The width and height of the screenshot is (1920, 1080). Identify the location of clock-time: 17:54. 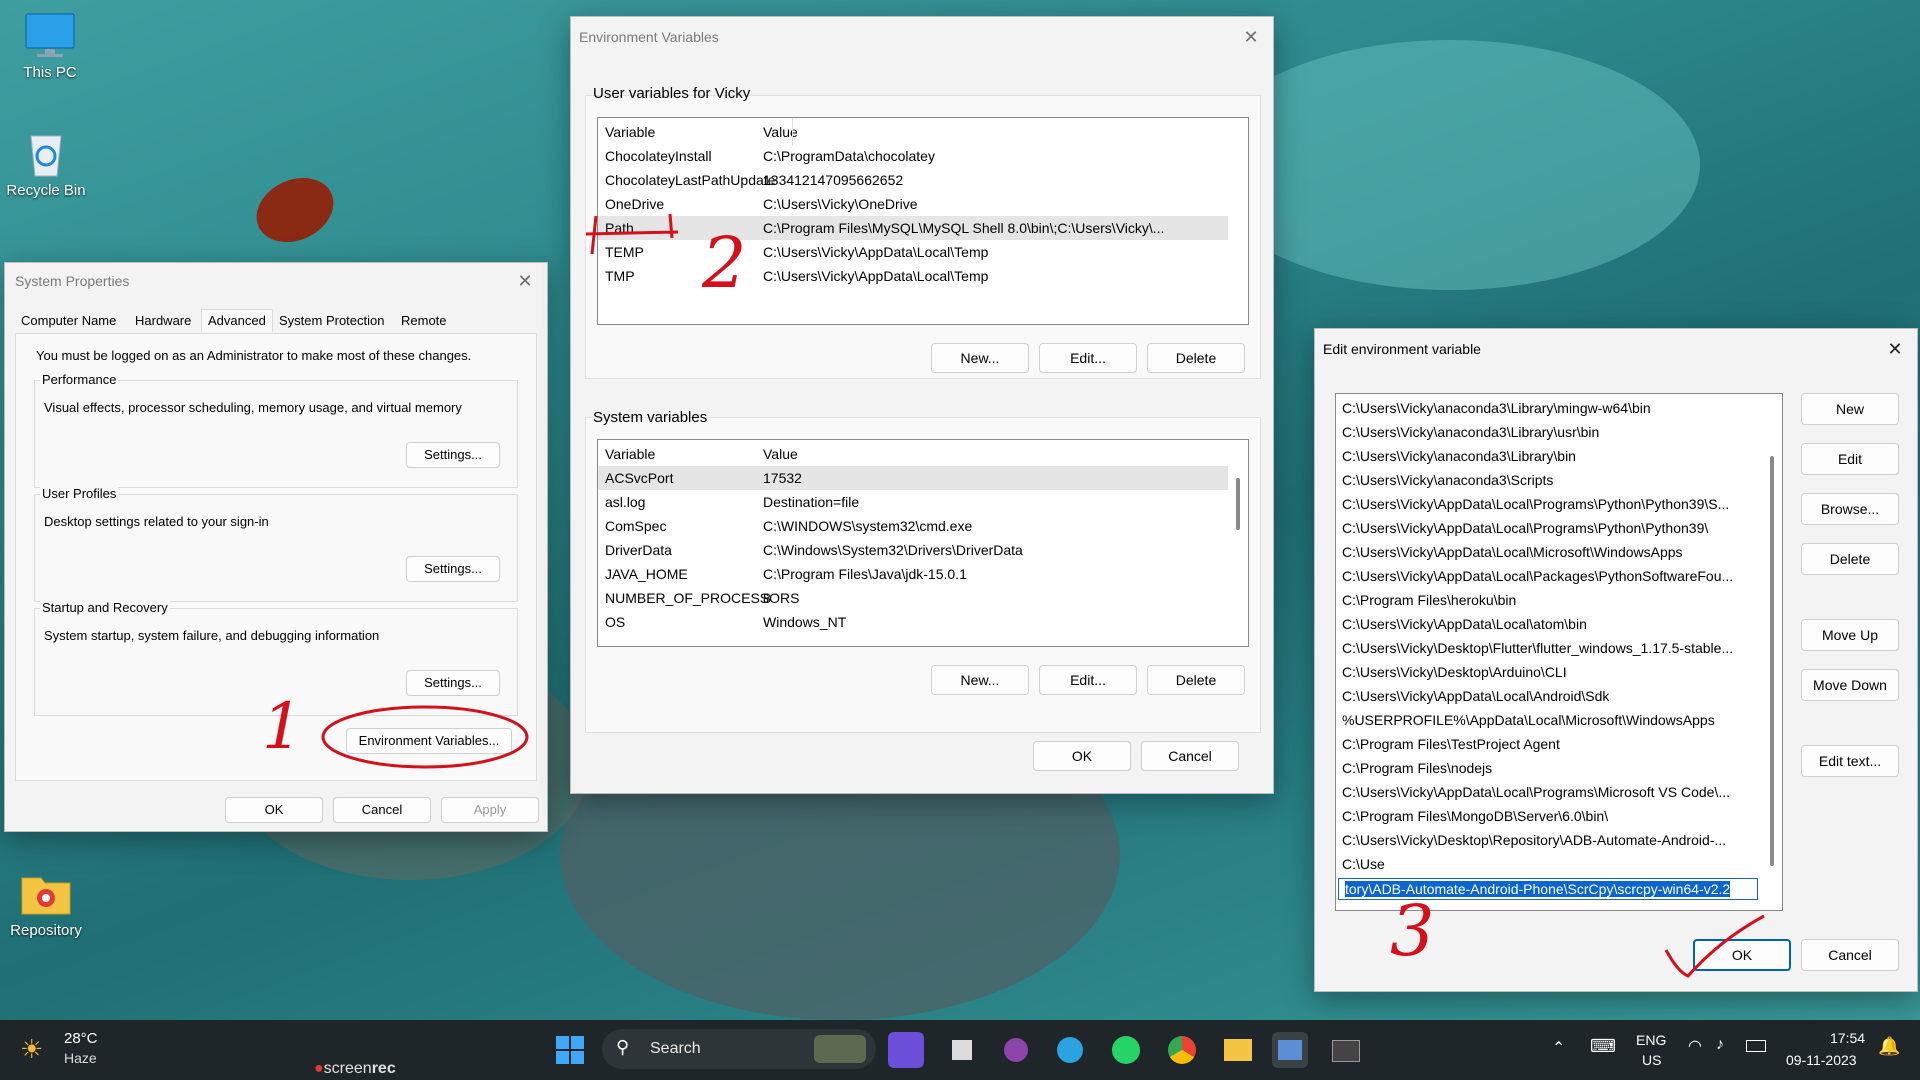
(1847, 1038).